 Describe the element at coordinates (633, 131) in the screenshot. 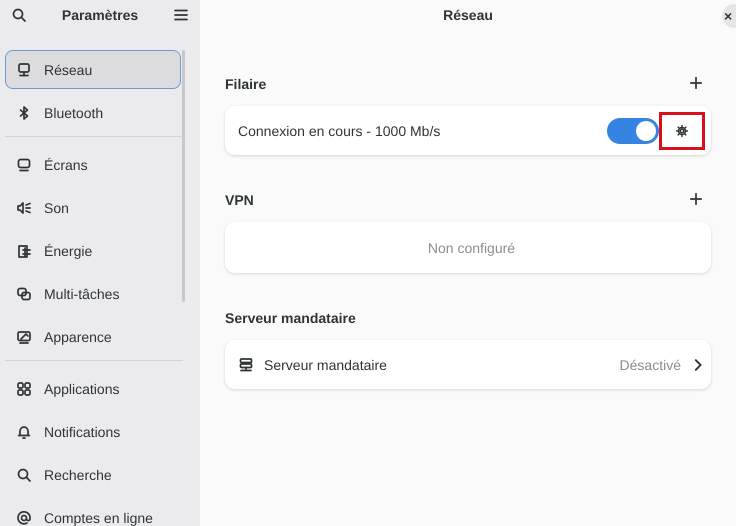

I see `toggle-switch` at that location.